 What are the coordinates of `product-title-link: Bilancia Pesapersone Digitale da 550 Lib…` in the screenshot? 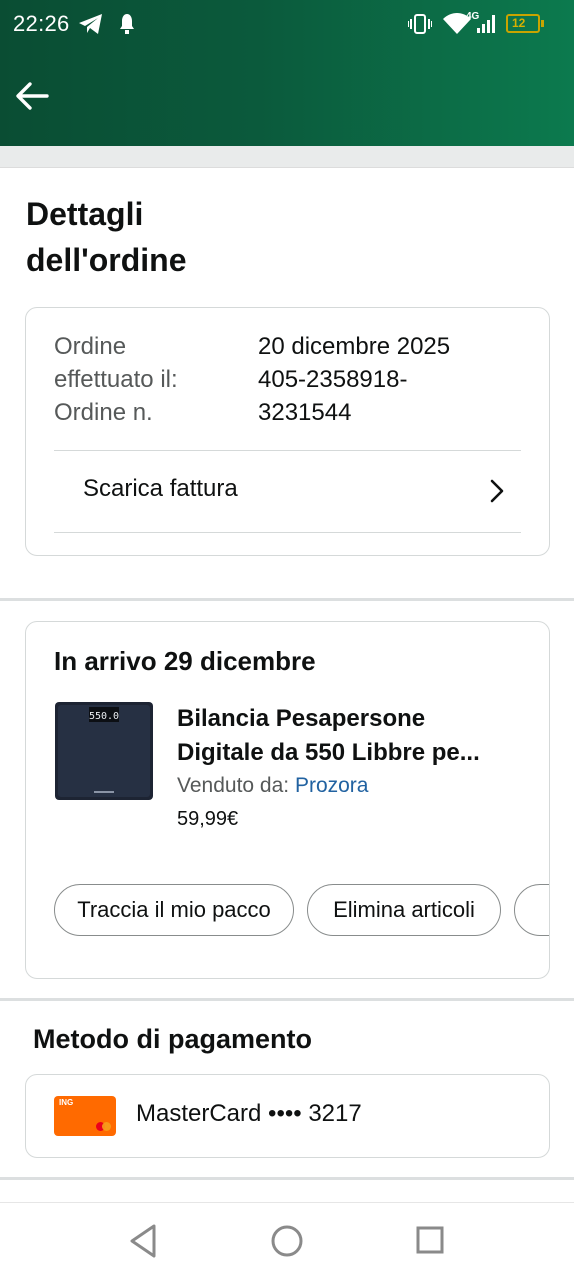 It's located at (349, 736).